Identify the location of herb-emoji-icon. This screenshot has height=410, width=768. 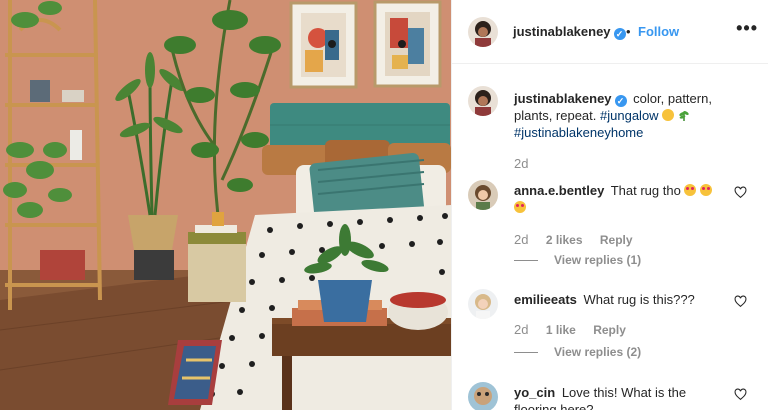
(684, 114).